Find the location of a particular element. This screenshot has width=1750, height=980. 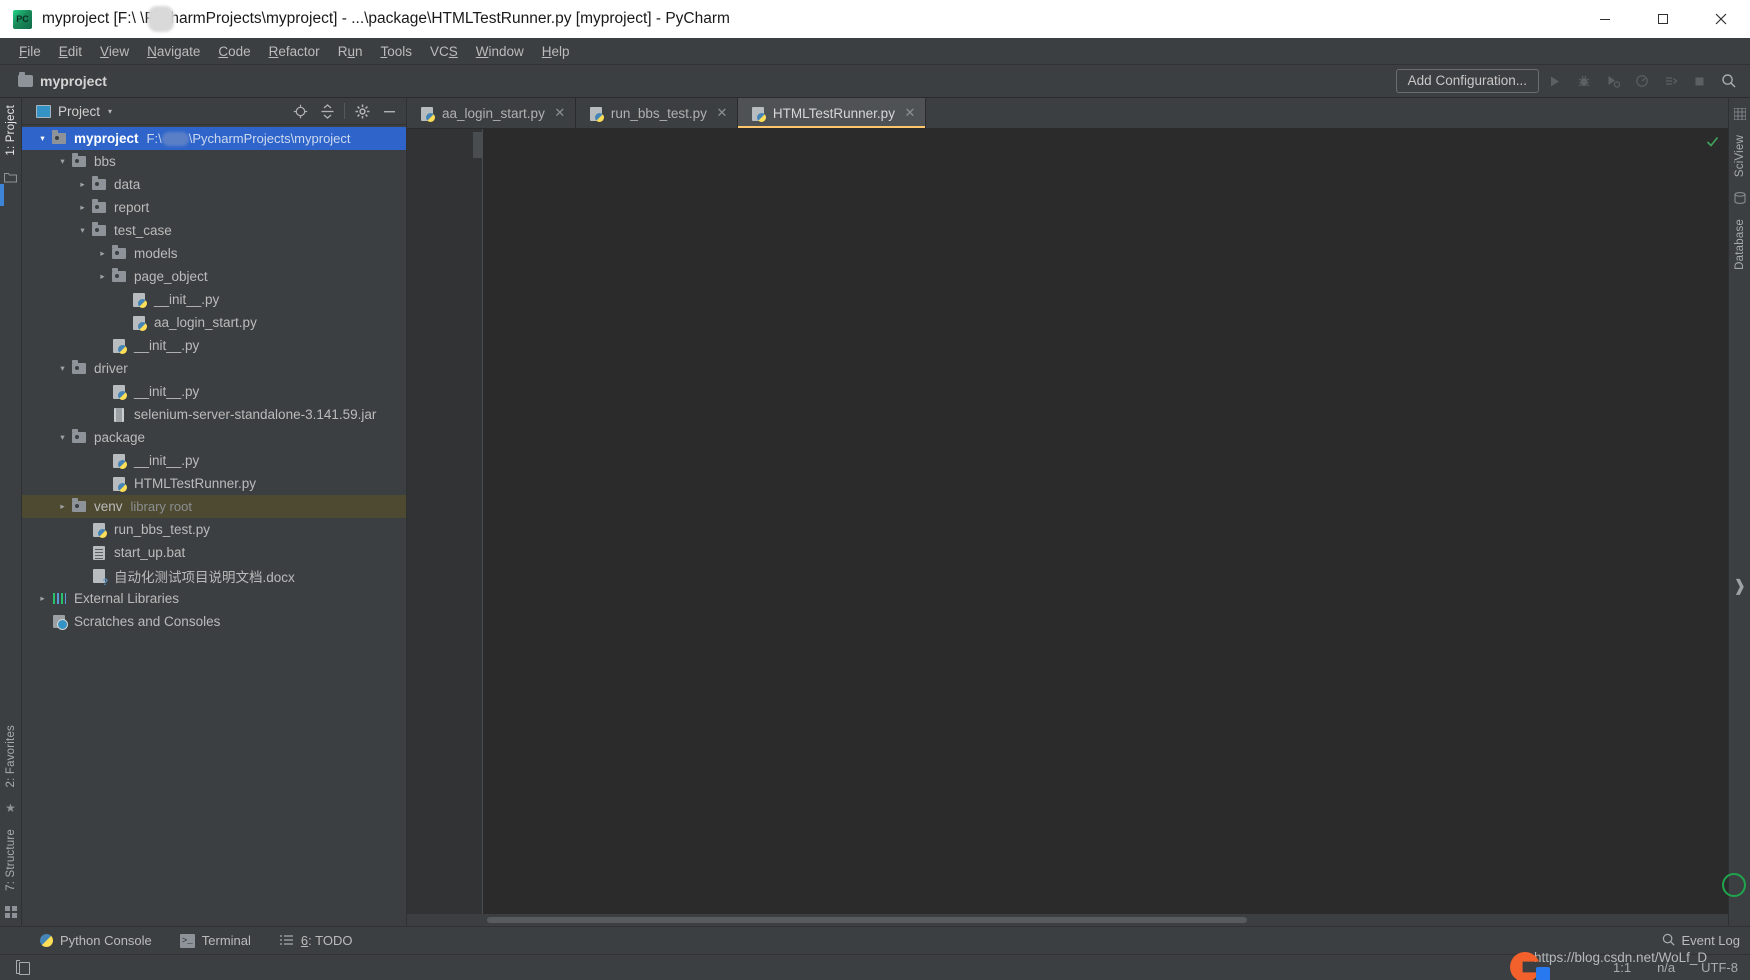

sidebar-tab-structure: 7: Structure is located at coordinates (11, 860).